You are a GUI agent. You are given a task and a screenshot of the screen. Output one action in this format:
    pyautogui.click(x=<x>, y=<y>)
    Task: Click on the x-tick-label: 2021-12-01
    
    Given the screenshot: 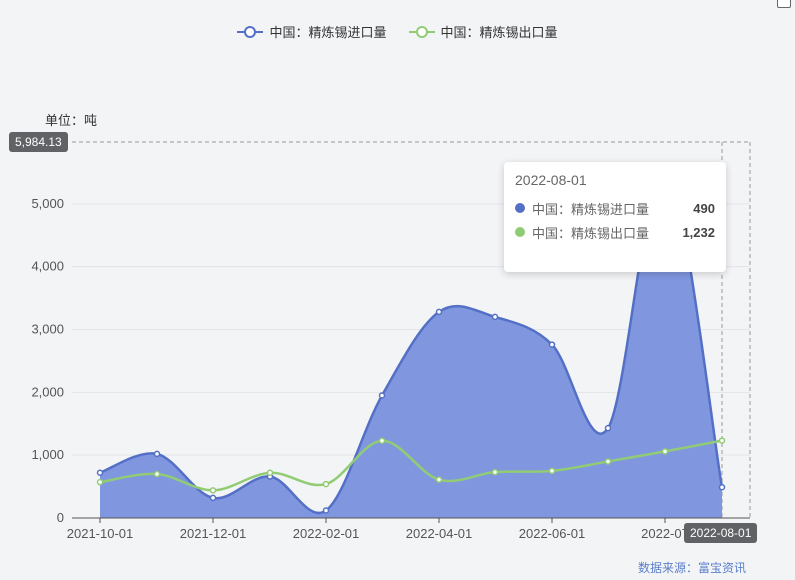 What is the action you would take?
    pyautogui.click(x=213, y=533)
    